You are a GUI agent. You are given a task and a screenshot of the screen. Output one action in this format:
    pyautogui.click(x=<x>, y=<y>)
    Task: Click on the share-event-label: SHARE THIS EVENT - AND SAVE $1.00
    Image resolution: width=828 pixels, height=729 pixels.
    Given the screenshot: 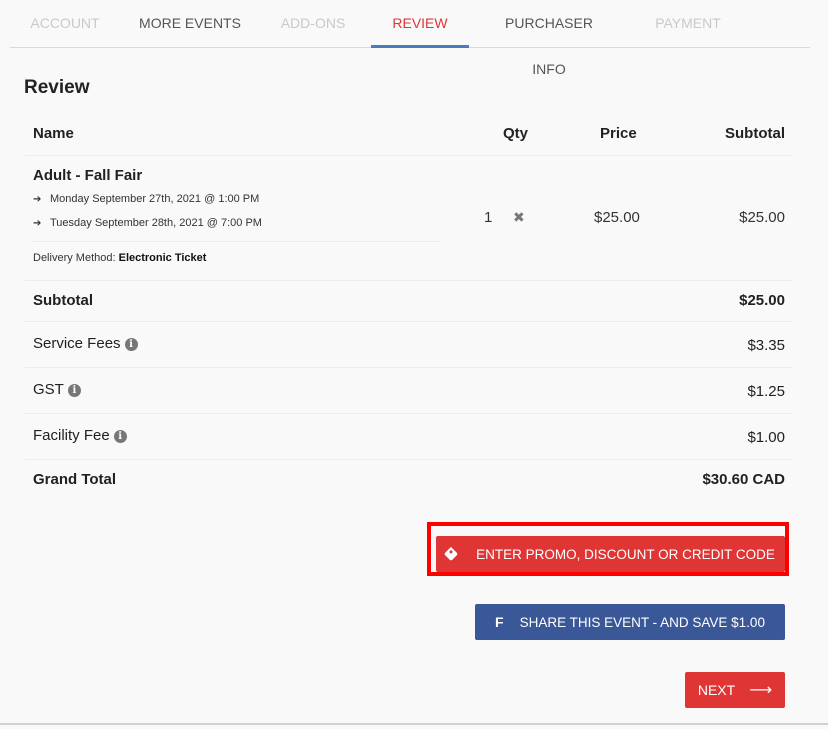 What is the action you would take?
    pyautogui.click(x=642, y=622)
    